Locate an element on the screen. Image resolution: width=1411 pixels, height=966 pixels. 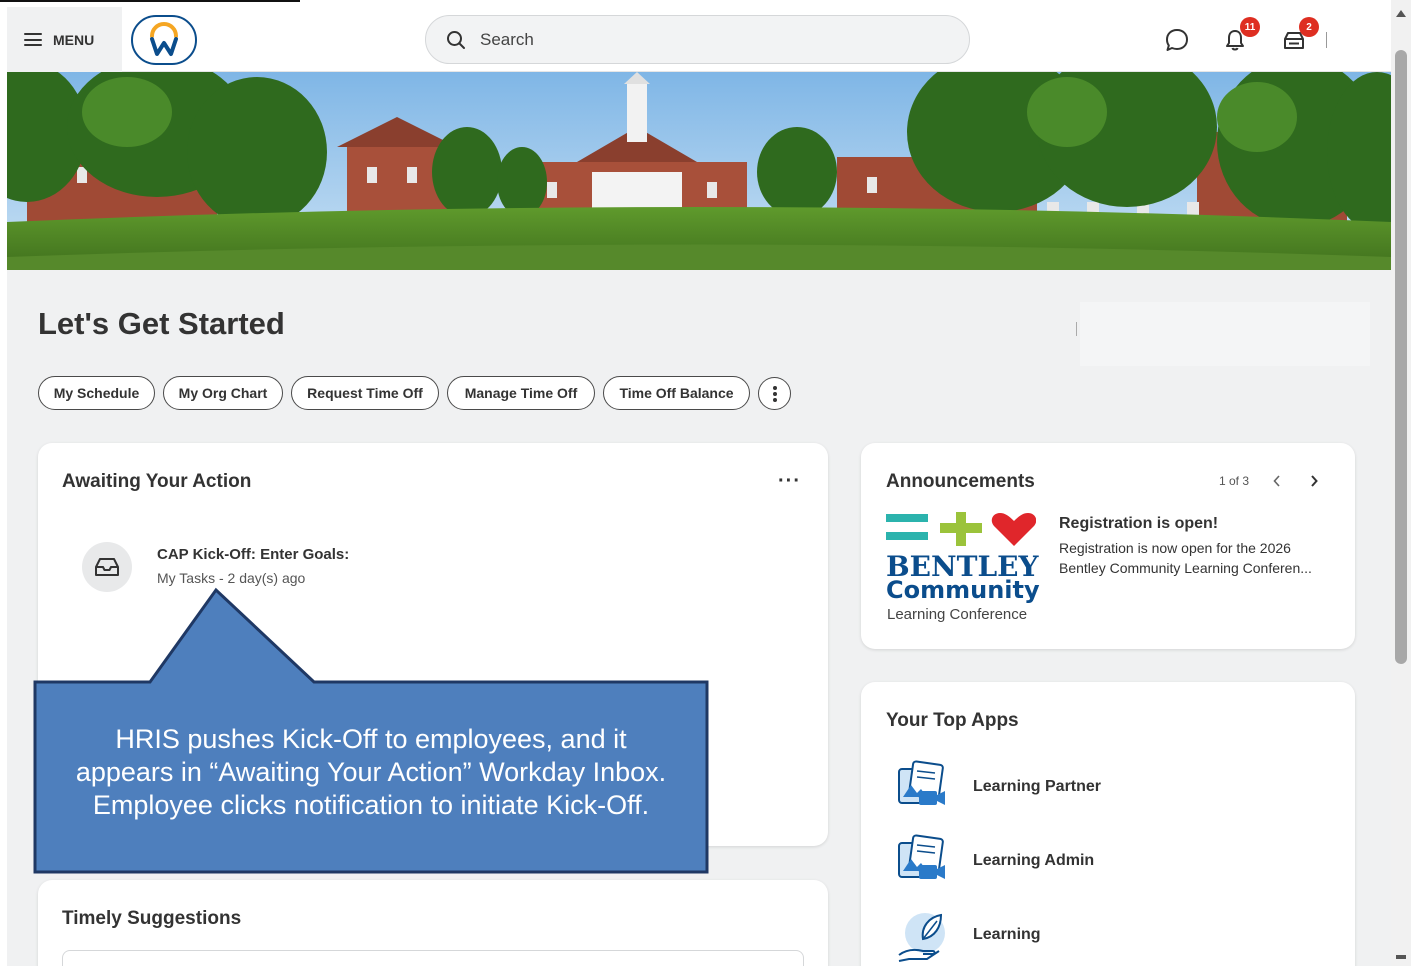
app-label: Learning Admin is located at coordinates (1034, 860).